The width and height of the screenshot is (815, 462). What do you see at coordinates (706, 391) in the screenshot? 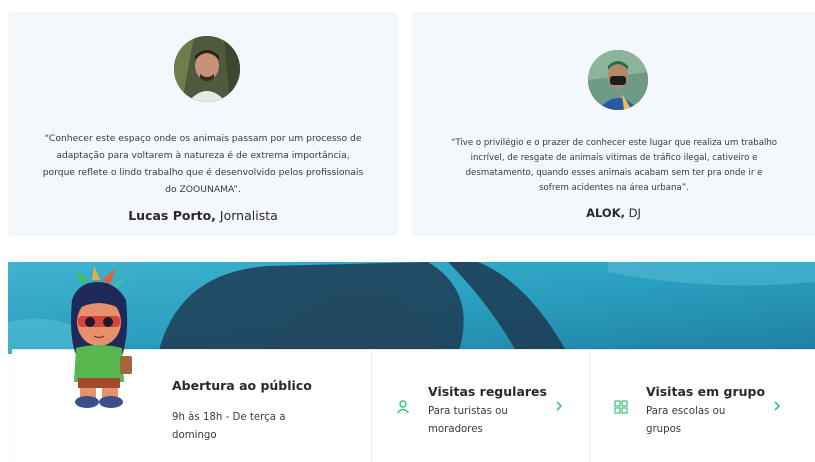
I see `visit-title: Visitas em grupo` at bounding box center [706, 391].